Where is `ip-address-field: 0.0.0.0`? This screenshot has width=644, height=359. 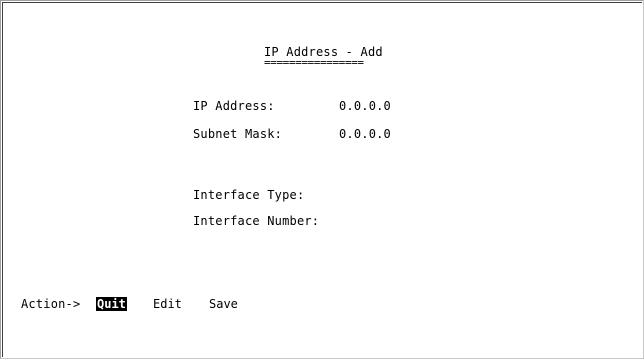
ip-address-field: 0.0.0.0 is located at coordinates (365, 106).